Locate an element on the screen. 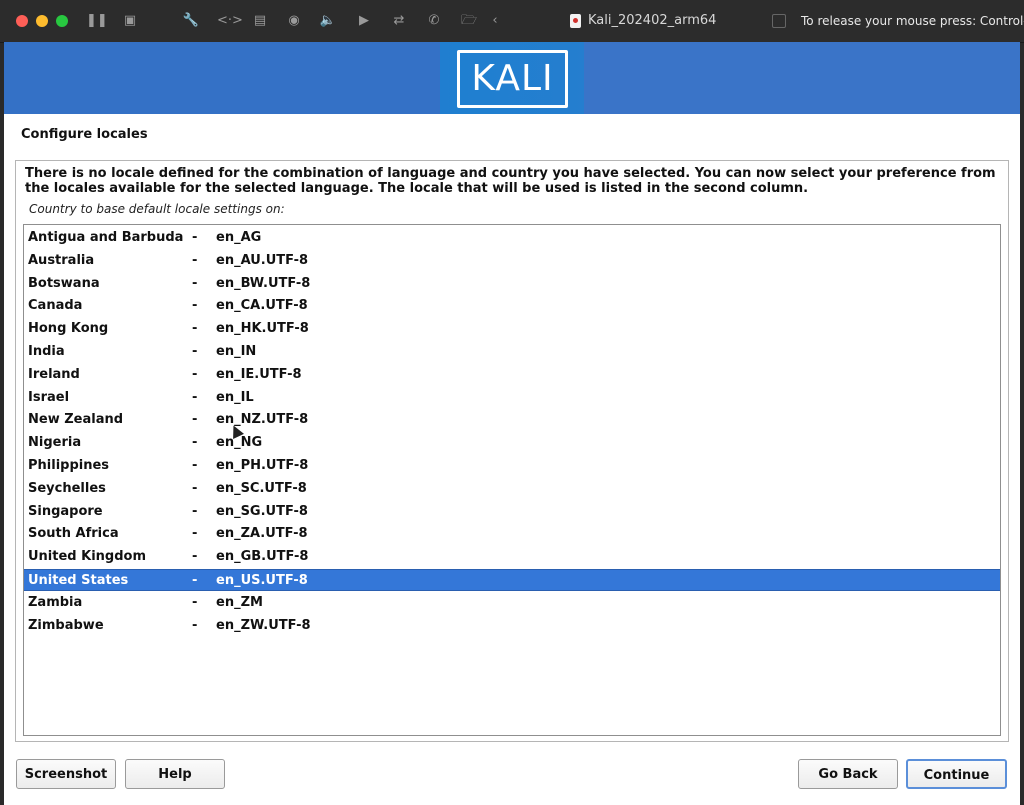  locale-code: en_AU.UTF-8 is located at coordinates (262, 260).